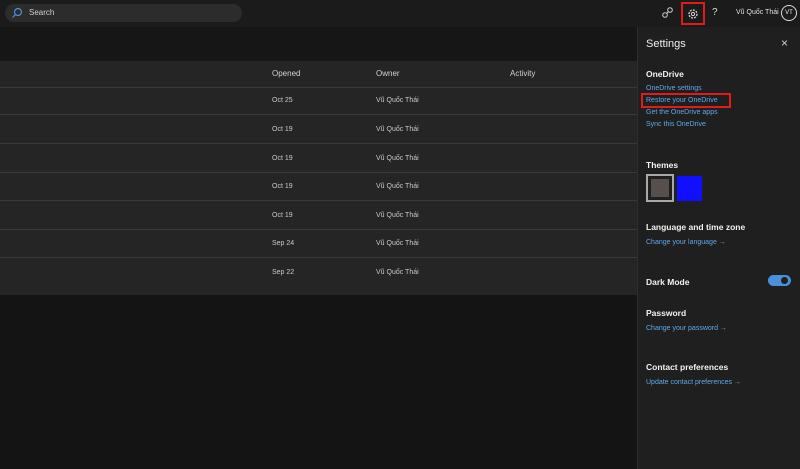  Describe the element at coordinates (668, 13) in the screenshot. I see `share-icon` at that location.